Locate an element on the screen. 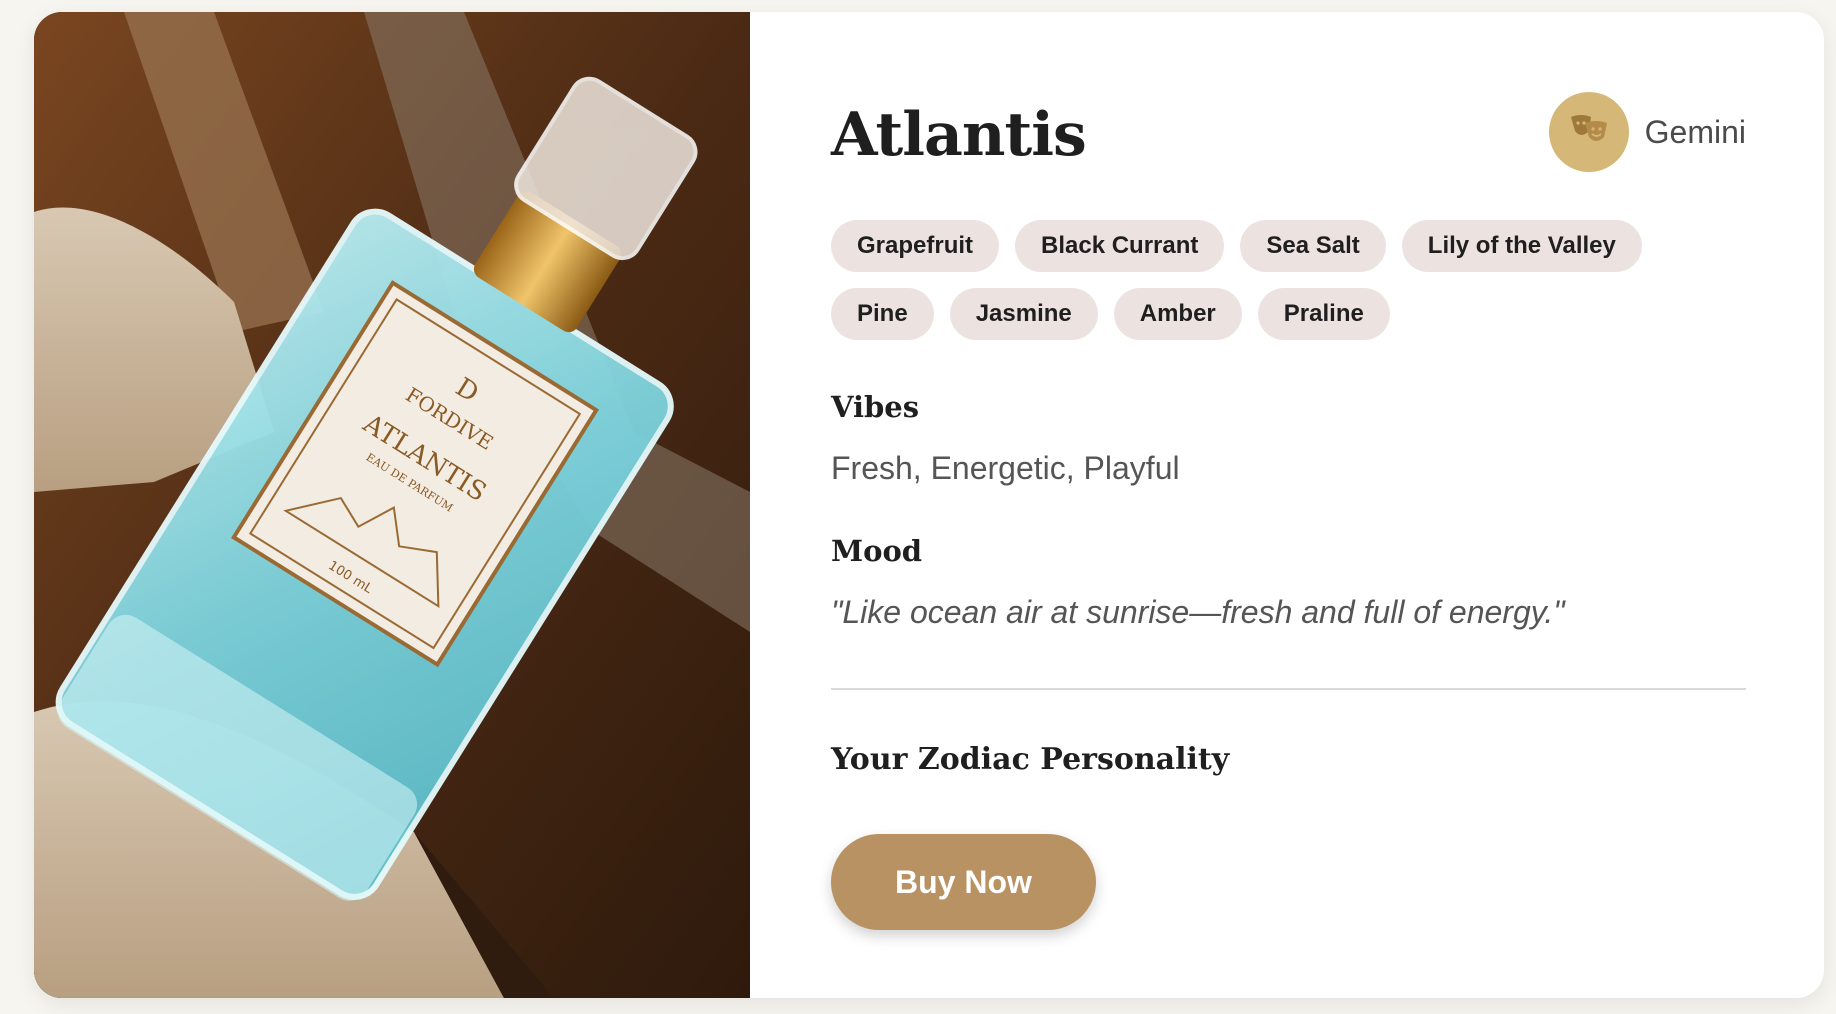  vibes-text: Fresh, Energetic, Playful is located at coordinates (1005, 468).